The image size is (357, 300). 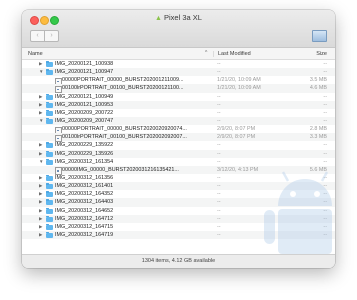 What do you see at coordinates (84, 153) in the screenshot?
I see `item-name: IMG_20200229_135926` at bounding box center [84, 153].